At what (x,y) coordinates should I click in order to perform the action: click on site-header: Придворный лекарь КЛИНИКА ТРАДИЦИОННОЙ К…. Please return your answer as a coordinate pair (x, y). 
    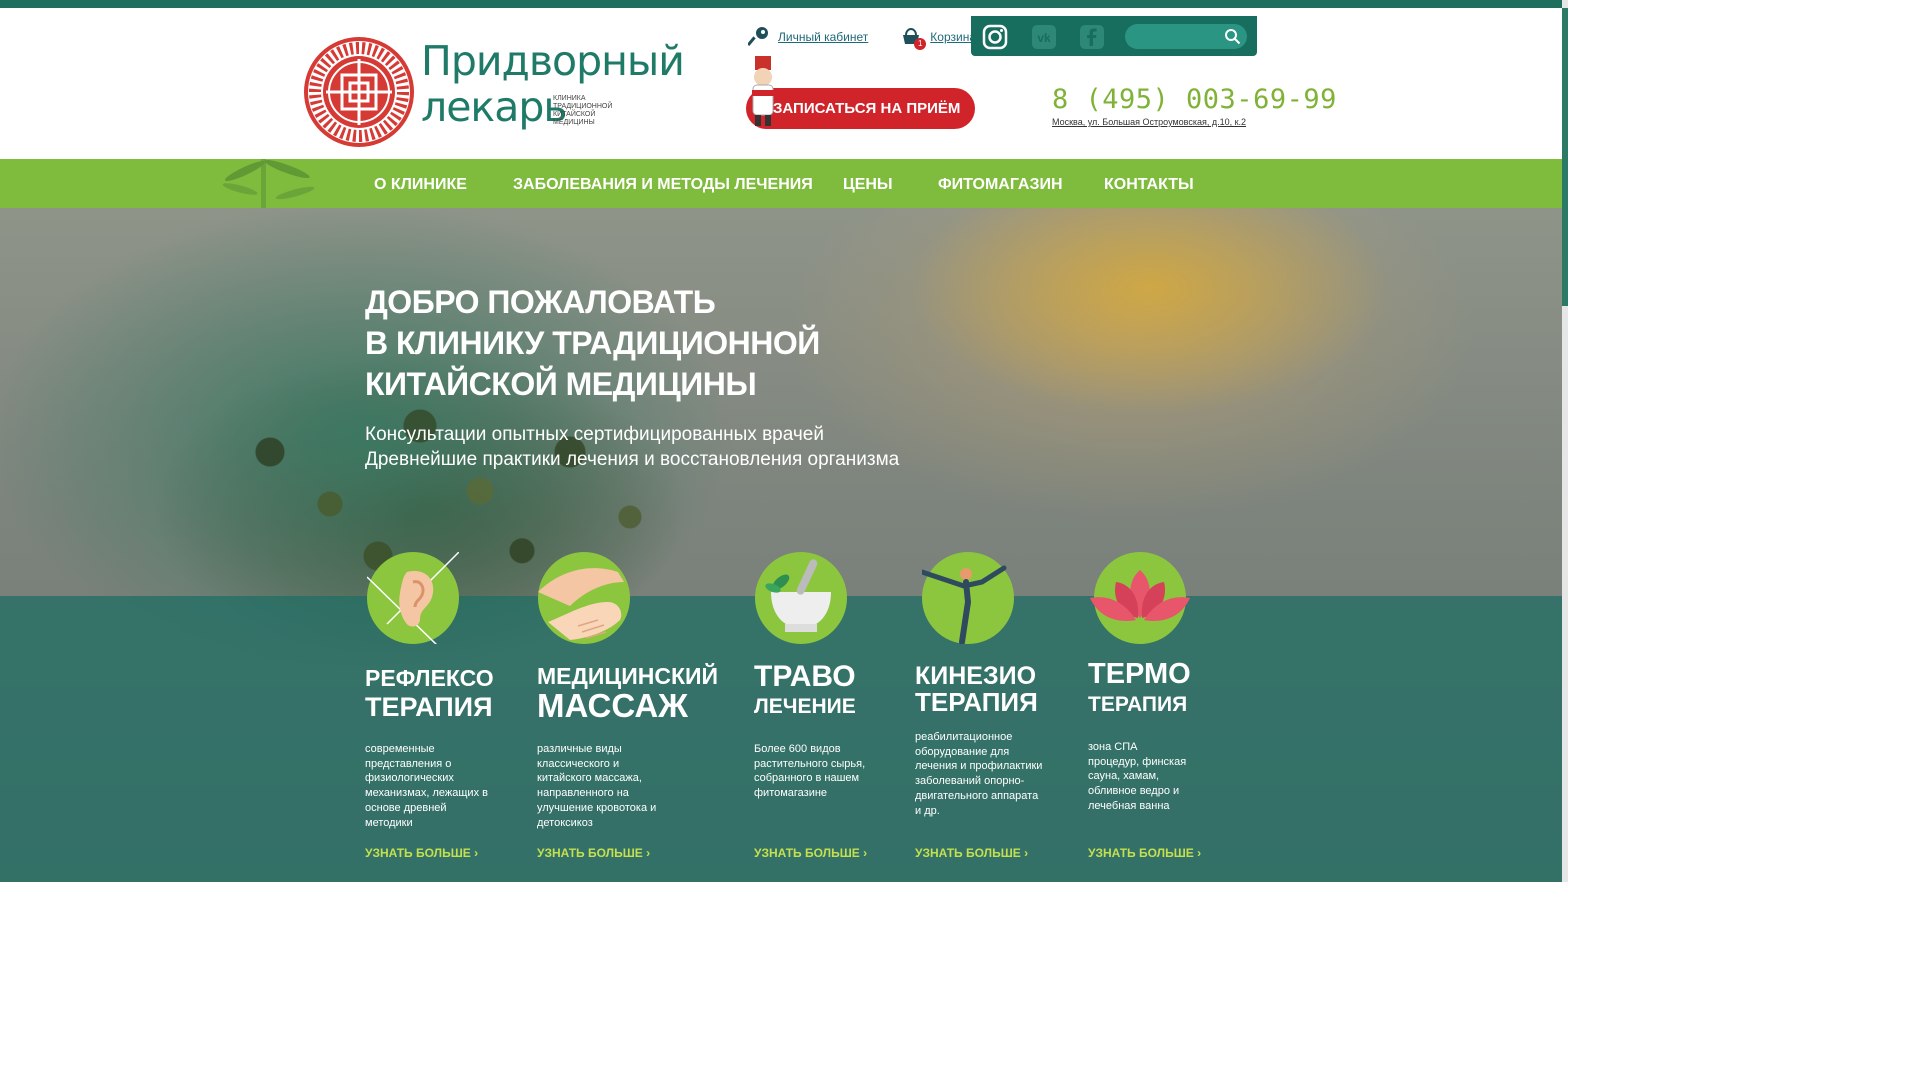
    Looking at the image, I should click on (781, 83).